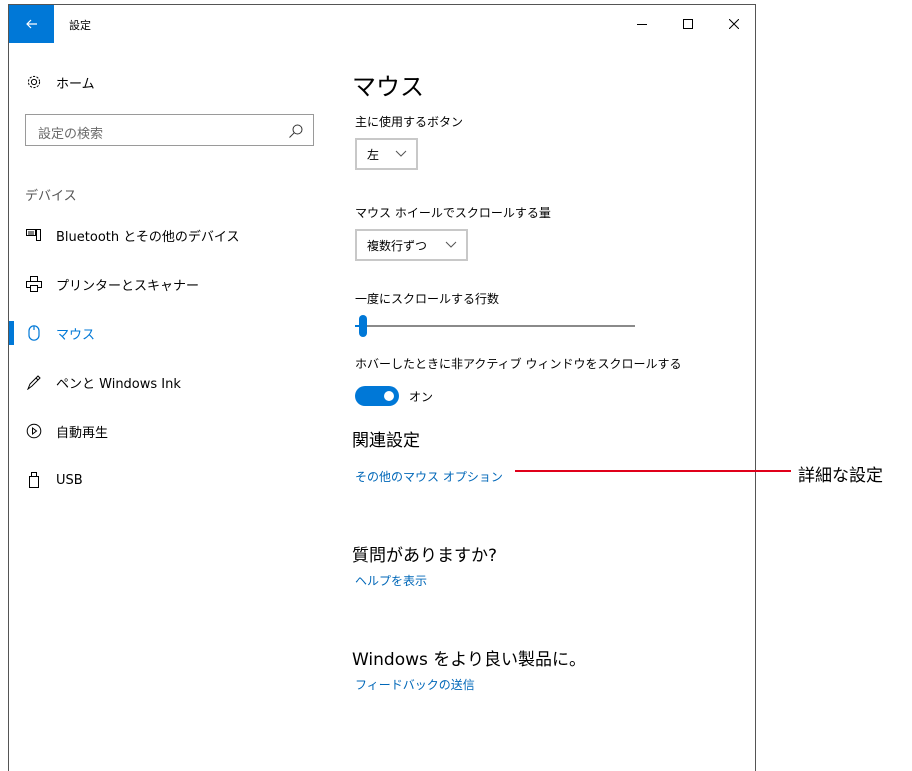 This screenshot has width=912, height=771. I want to click on settings-search-input: 設定の検索, so click(169, 130).